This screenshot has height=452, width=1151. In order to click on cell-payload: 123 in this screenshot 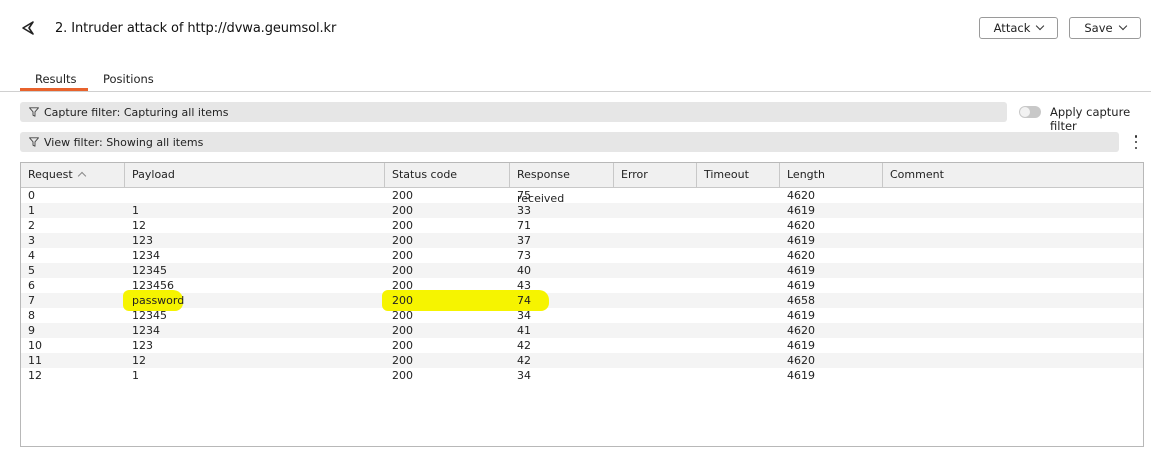, I will do `click(142, 345)`.